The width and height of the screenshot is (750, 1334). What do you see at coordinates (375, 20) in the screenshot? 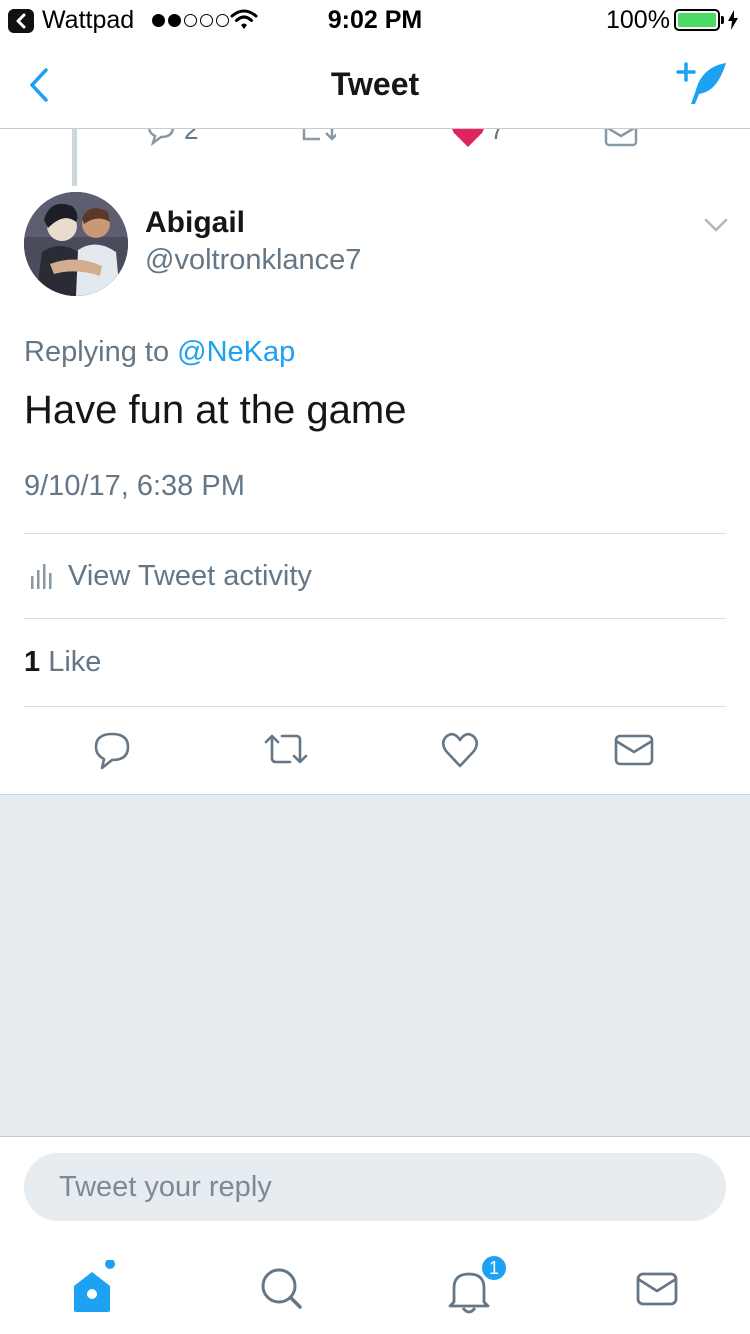
I see `status-bar: Wattpad 9:02 PM 100%` at bounding box center [375, 20].